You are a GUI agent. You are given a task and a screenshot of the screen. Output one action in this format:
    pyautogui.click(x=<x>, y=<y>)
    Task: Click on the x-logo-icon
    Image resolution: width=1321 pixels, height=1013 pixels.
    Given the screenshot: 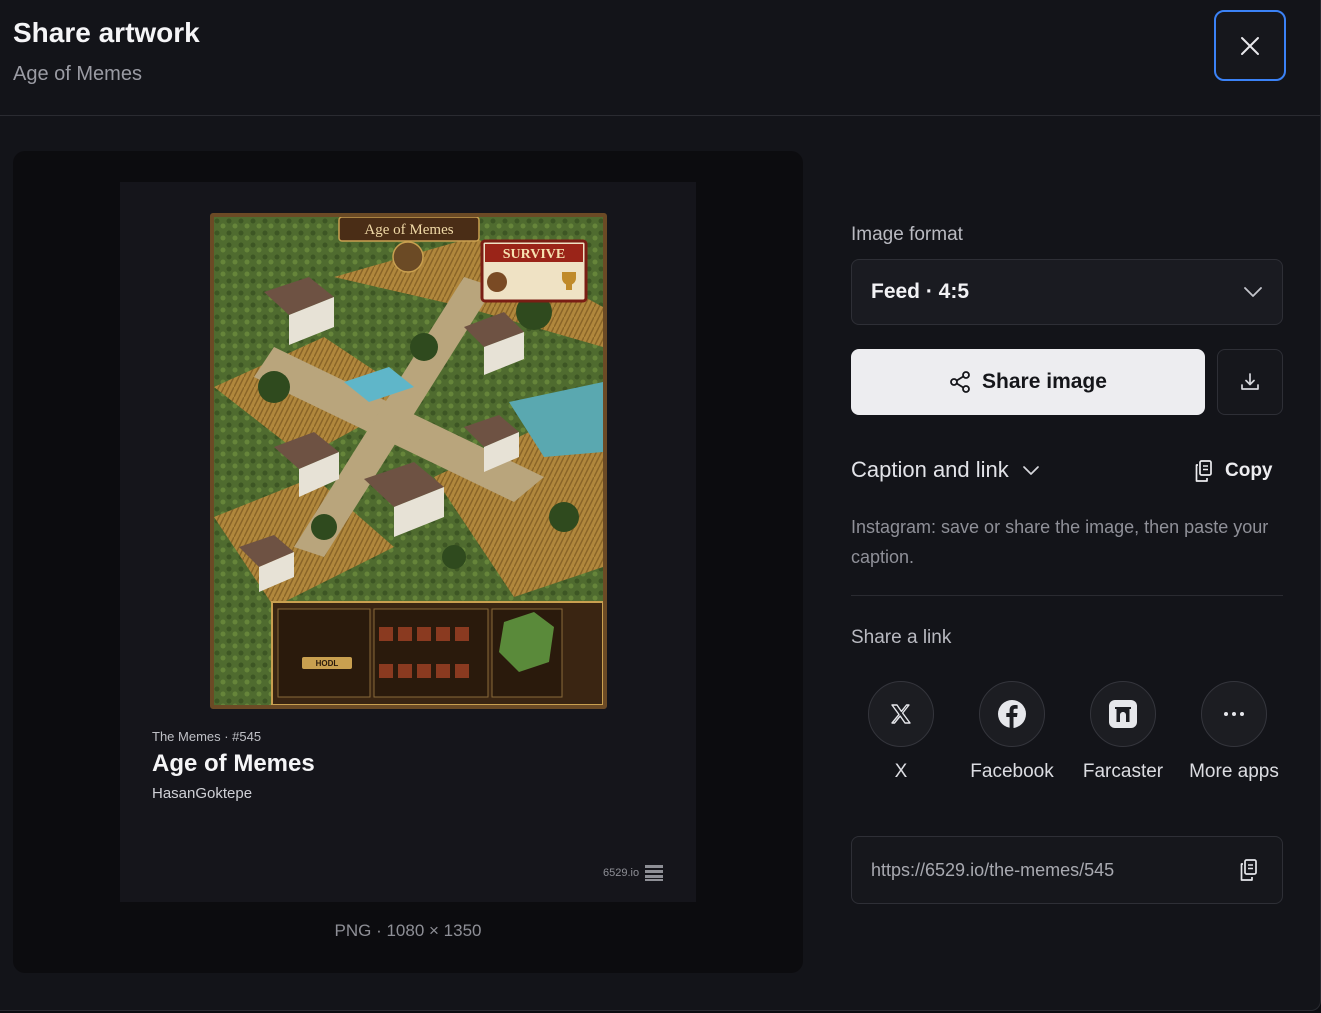 What is the action you would take?
    pyautogui.click(x=901, y=714)
    